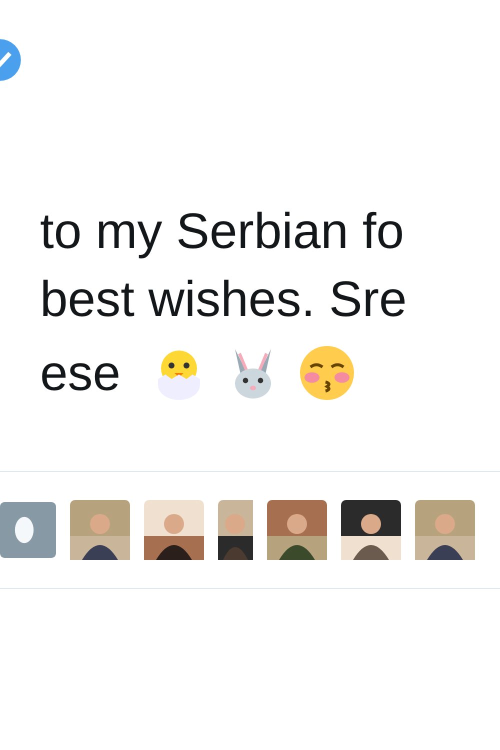 The height and width of the screenshot is (750, 500). Describe the element at coordinates (223, 231) in the screenshot. I see `tweet-text: to my Serbian fo` at that location.